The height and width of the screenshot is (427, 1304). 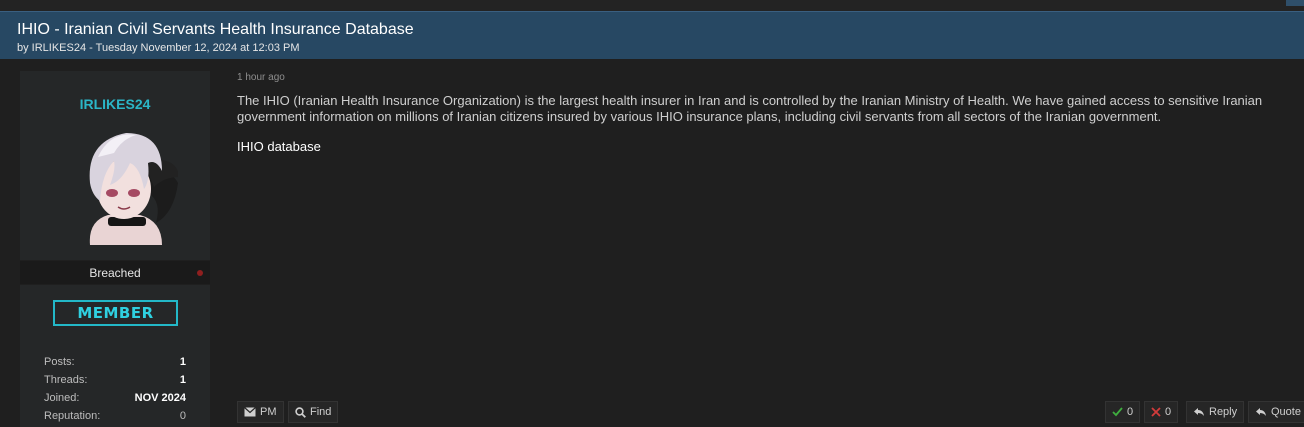 I want to click on stat-joined: Joined: NOV 2024, so click(x=115, y=398).